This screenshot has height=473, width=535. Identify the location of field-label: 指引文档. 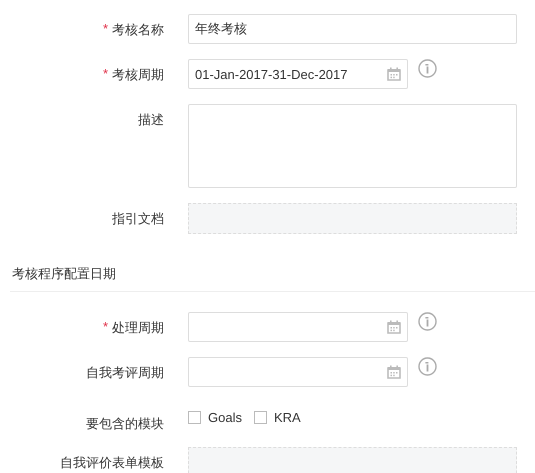
(138, 219).